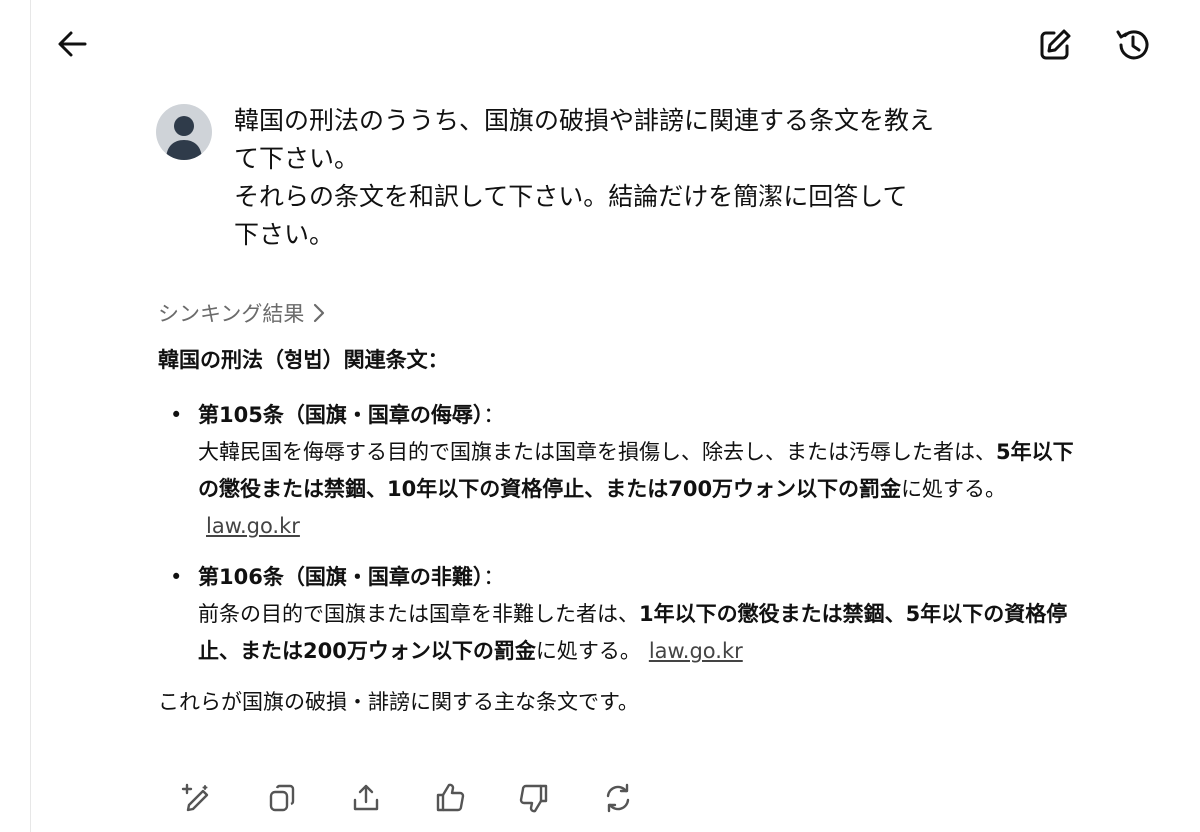  Describe the element at coordinates (30, 416) in the screenshot. I see `sidebar-divider` at that location.